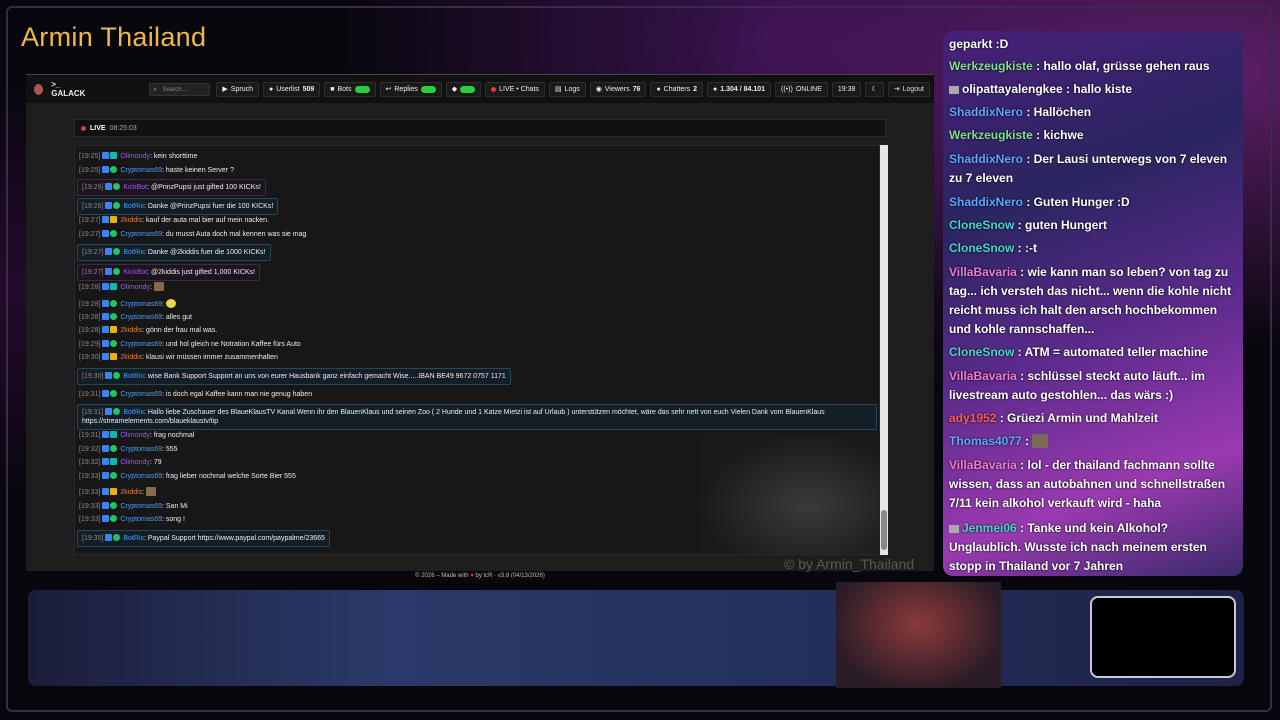 The image size is (1280, 720). I want to click on avatar, so click(39, 89).